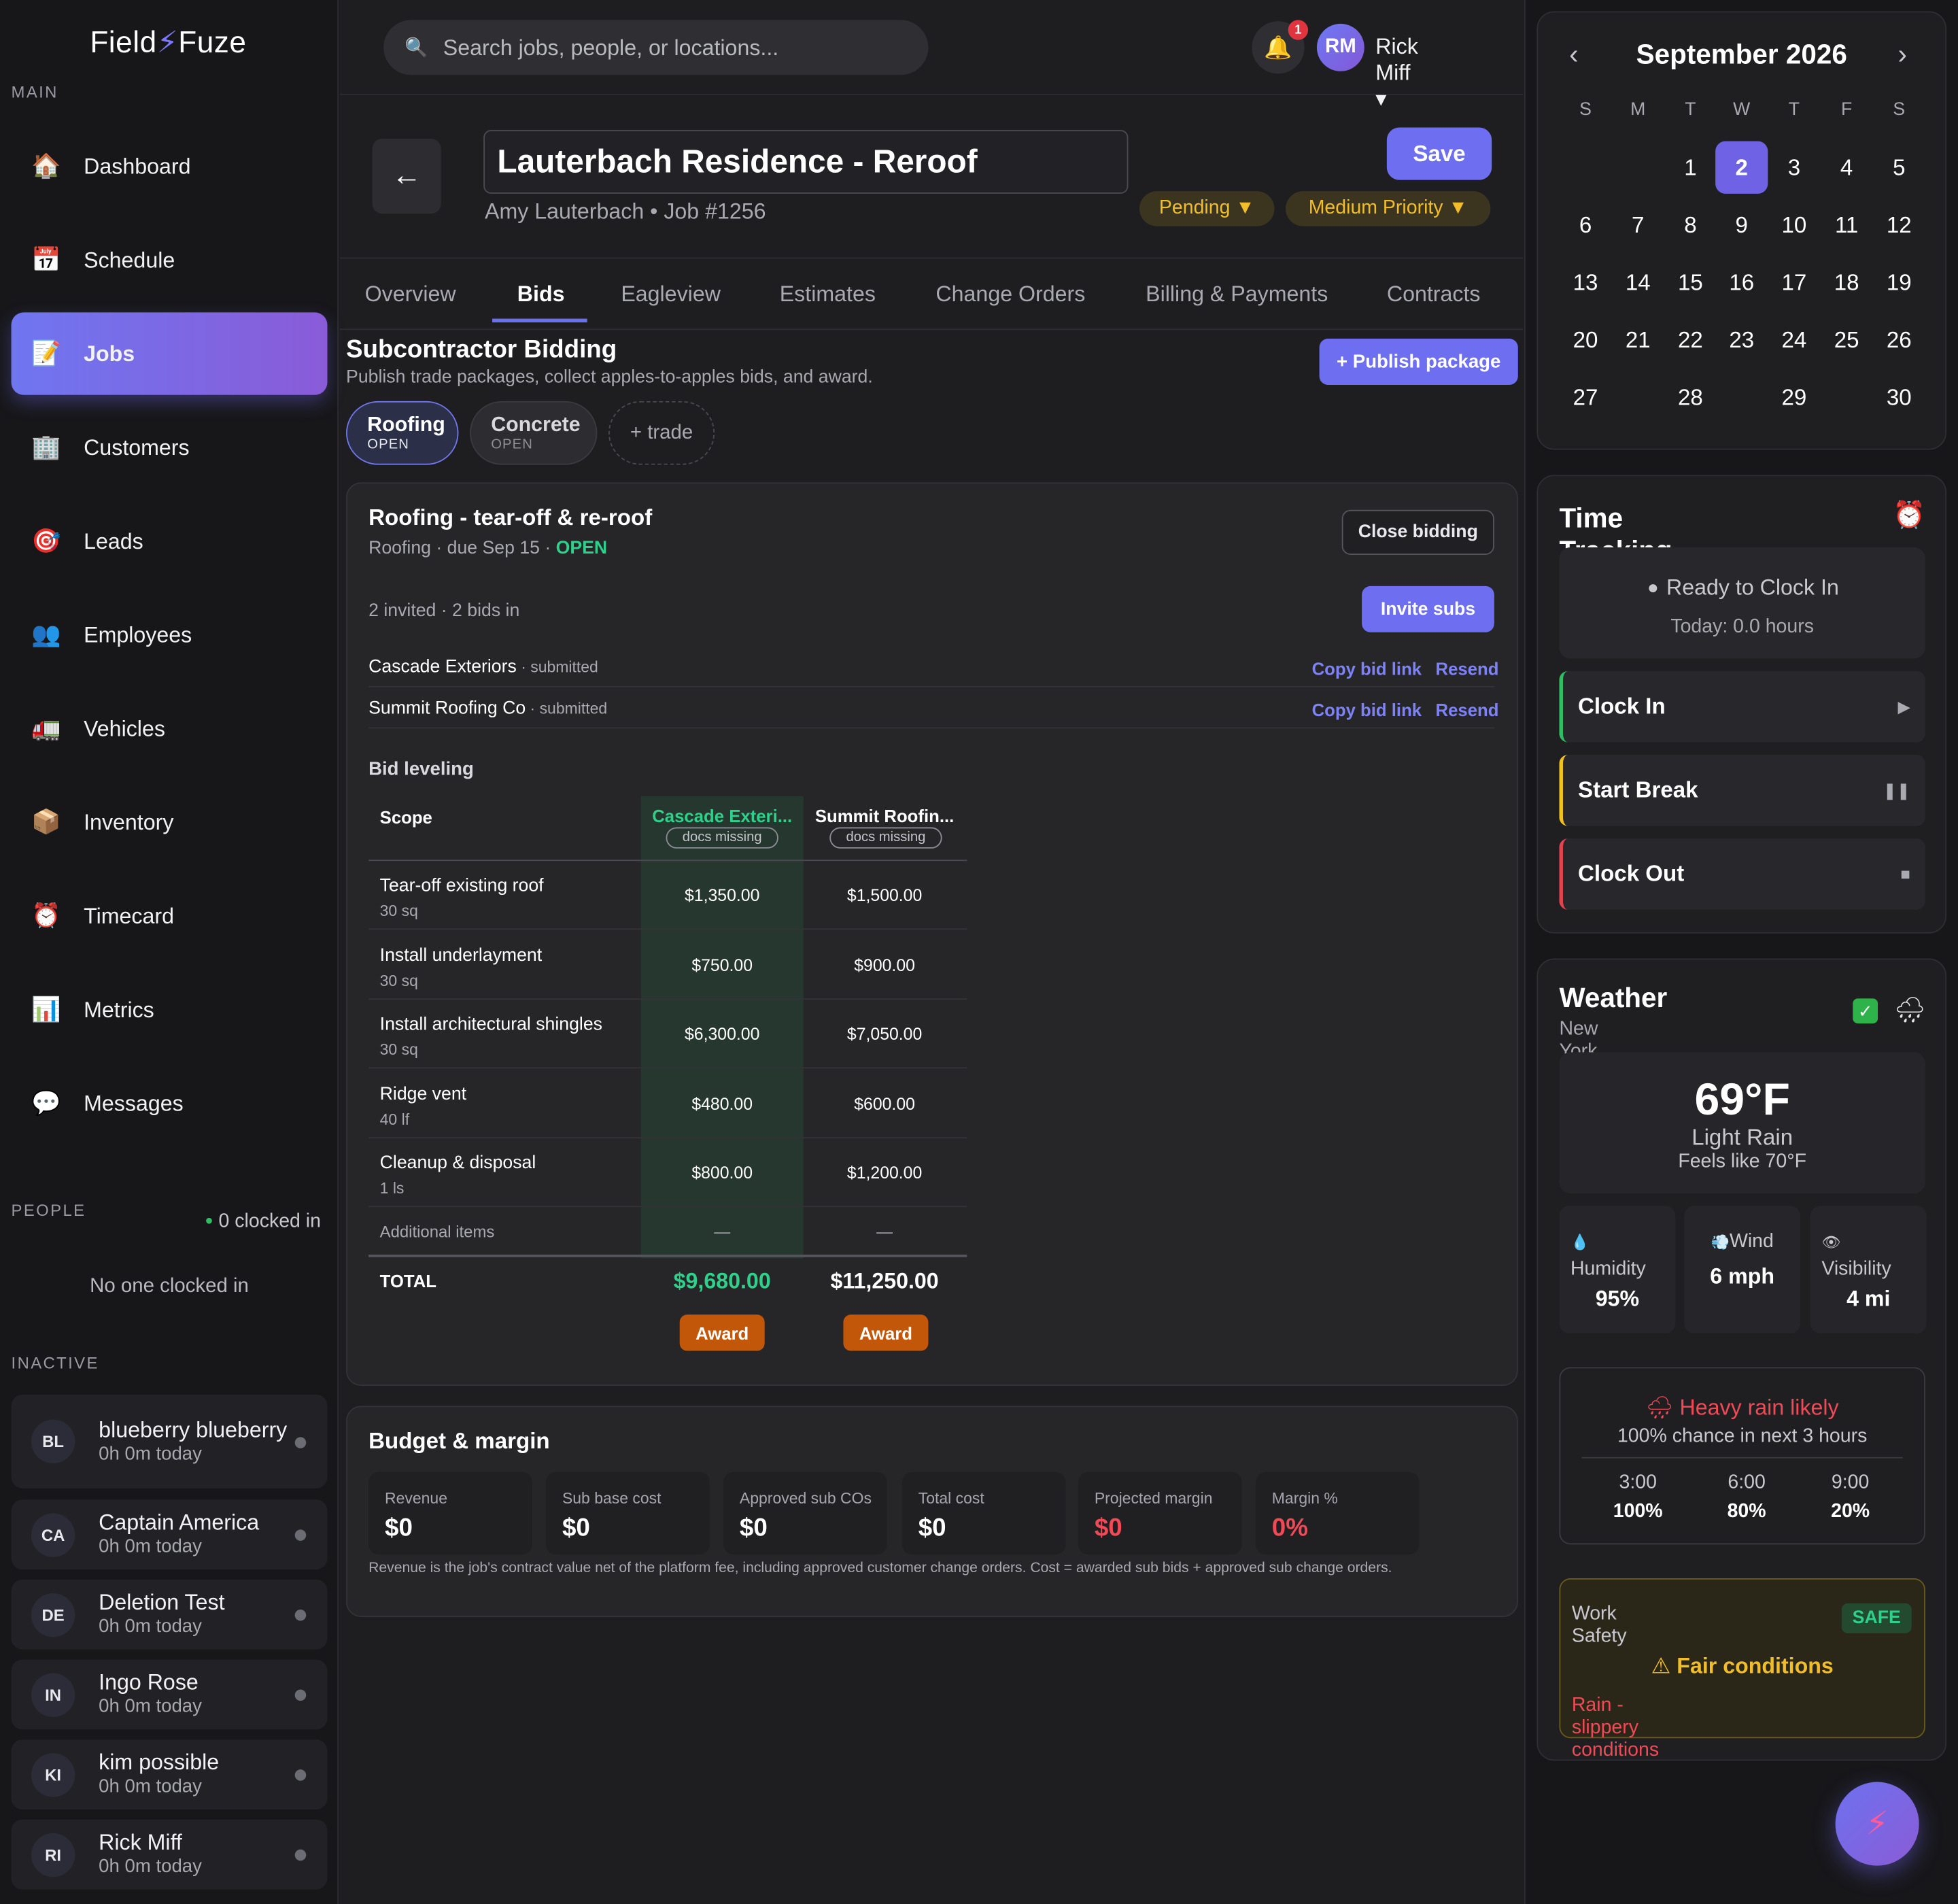 The width and height of the screenshot is (1958, 1904). What do you see at coordinates (1585, 283) in the screenshot?
I see `calendar-day: 13` at bounding box center [1585, 283].